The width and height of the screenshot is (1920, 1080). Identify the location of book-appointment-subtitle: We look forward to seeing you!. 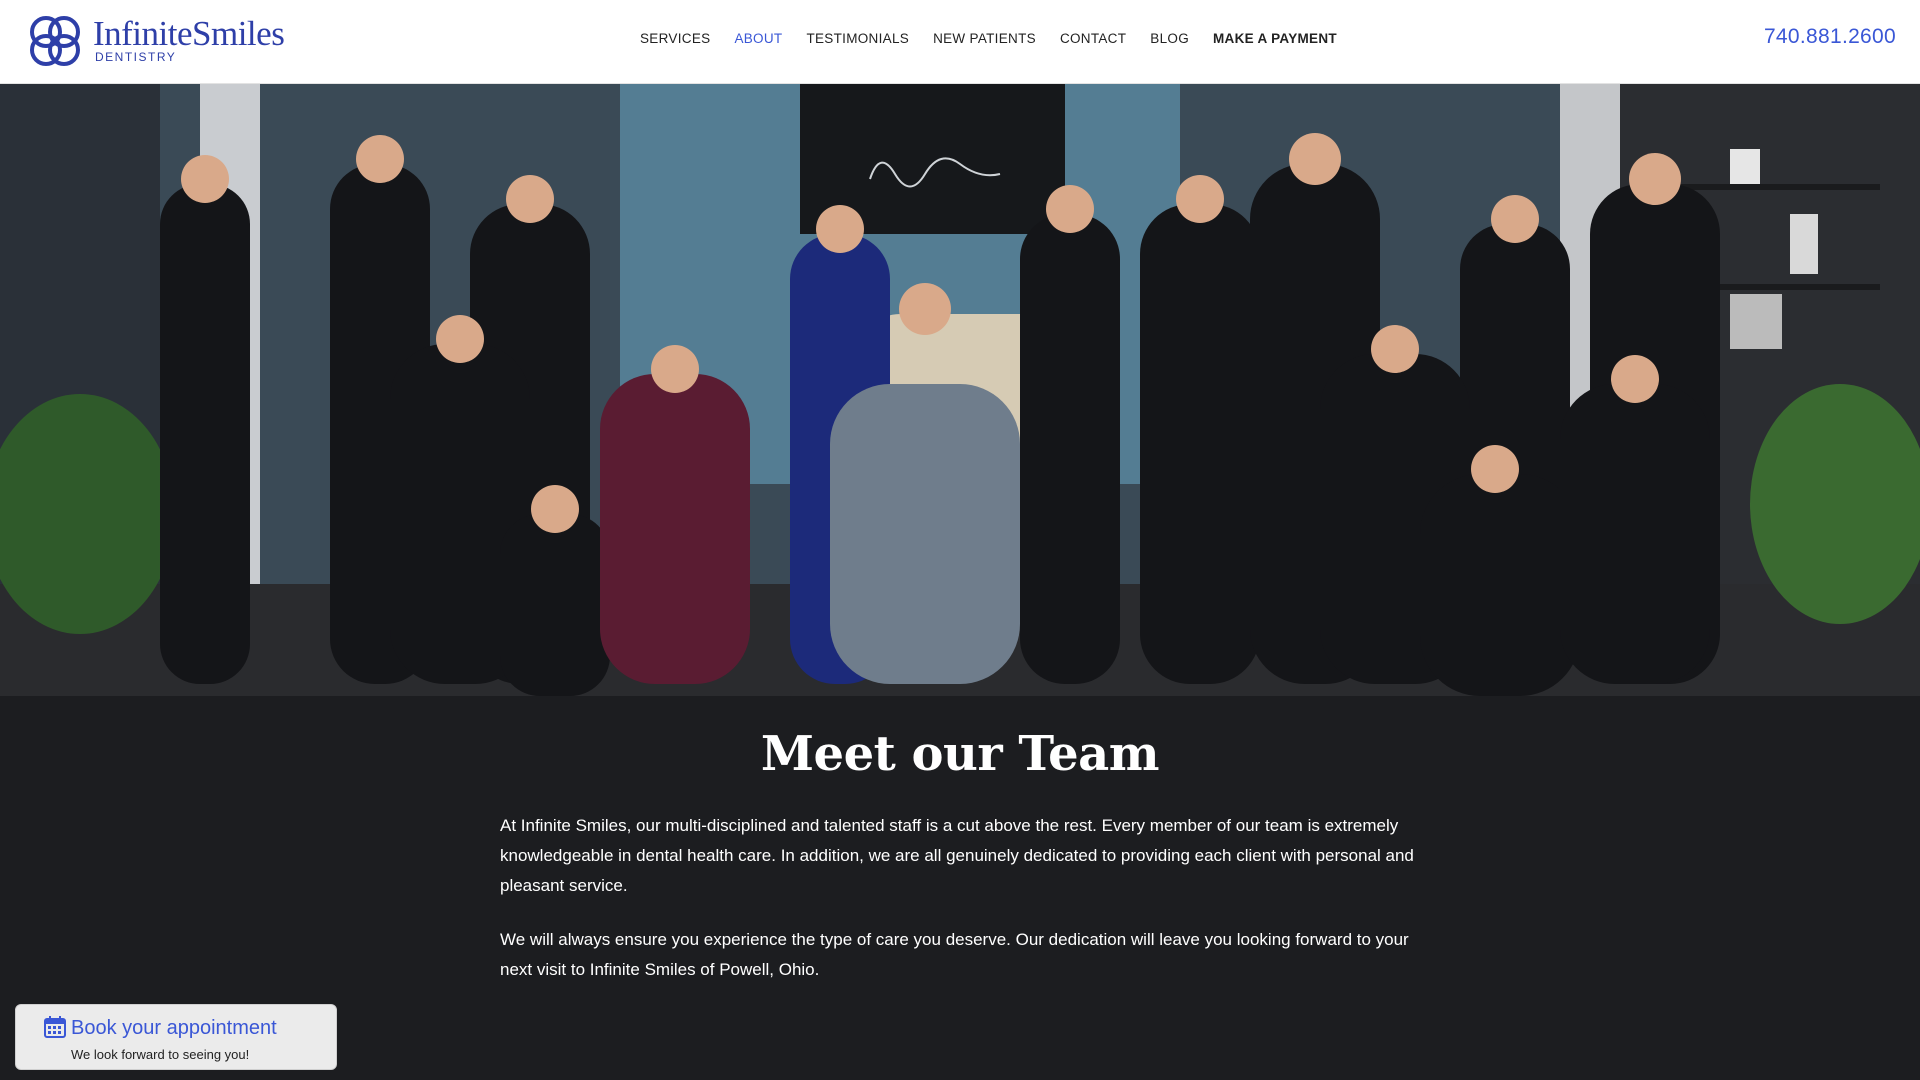
(160, 1054).